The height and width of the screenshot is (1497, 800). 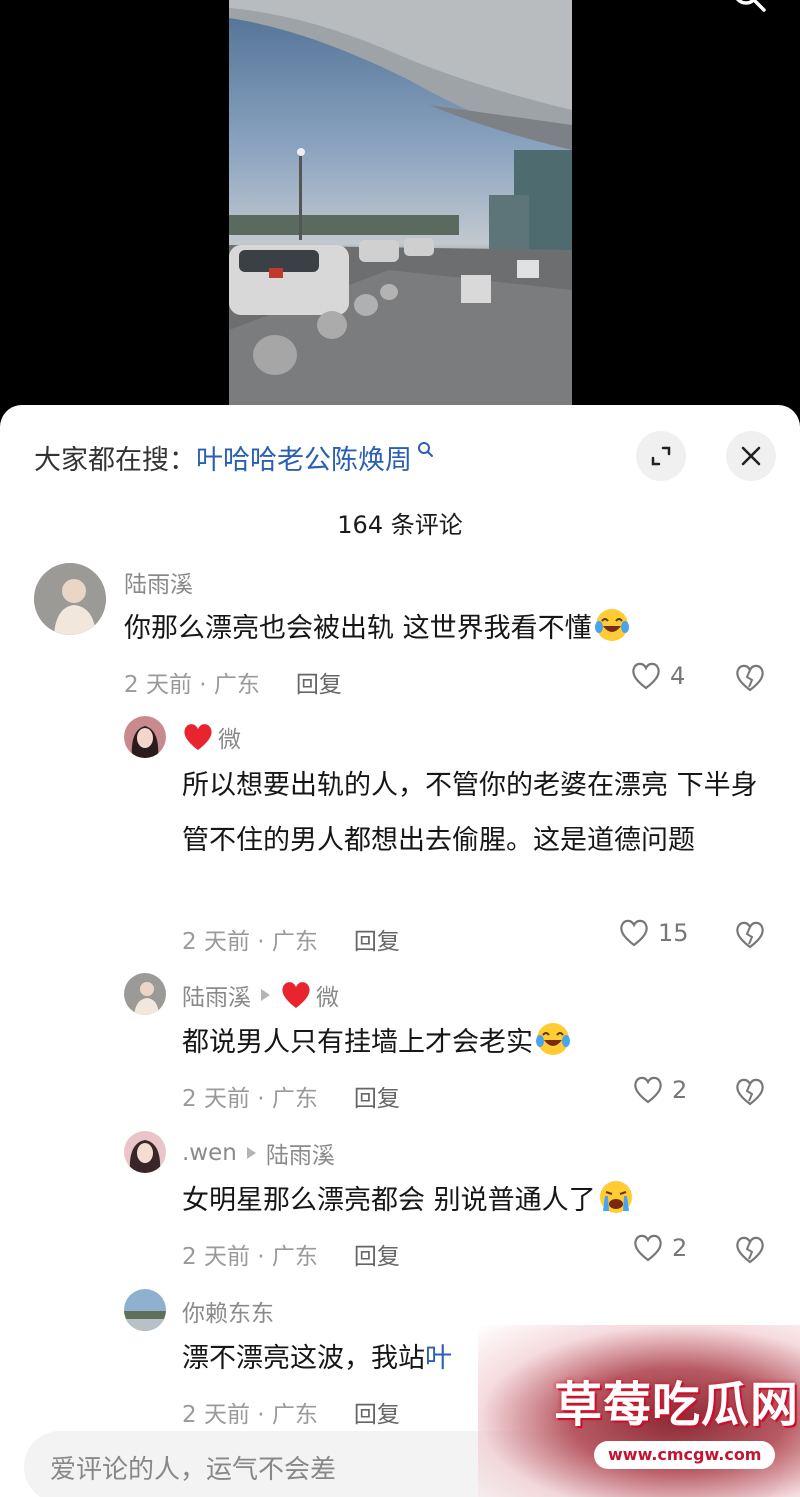 I want to click on comment-input-placeholder: 爱评论的人，运气不会差, so click(x=193, y=1470).